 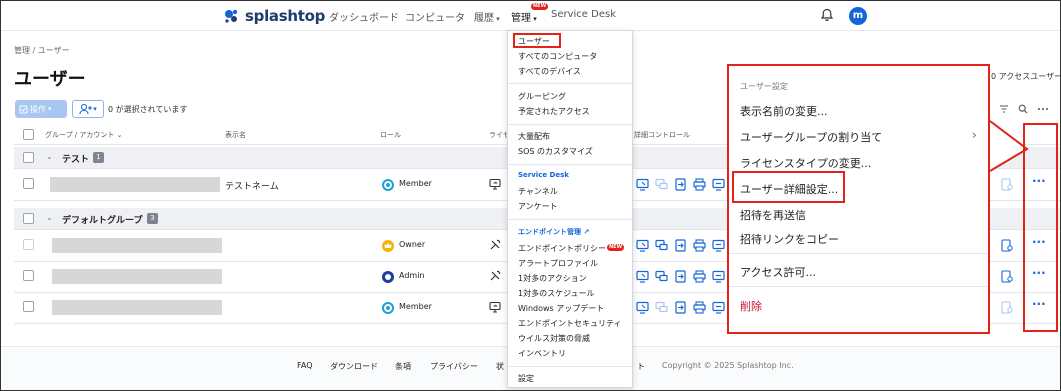 What do you see at coordinates (641, 366) in the screenshot?
I see `footer-link-partial: ト` at bounding box center [641, 366].